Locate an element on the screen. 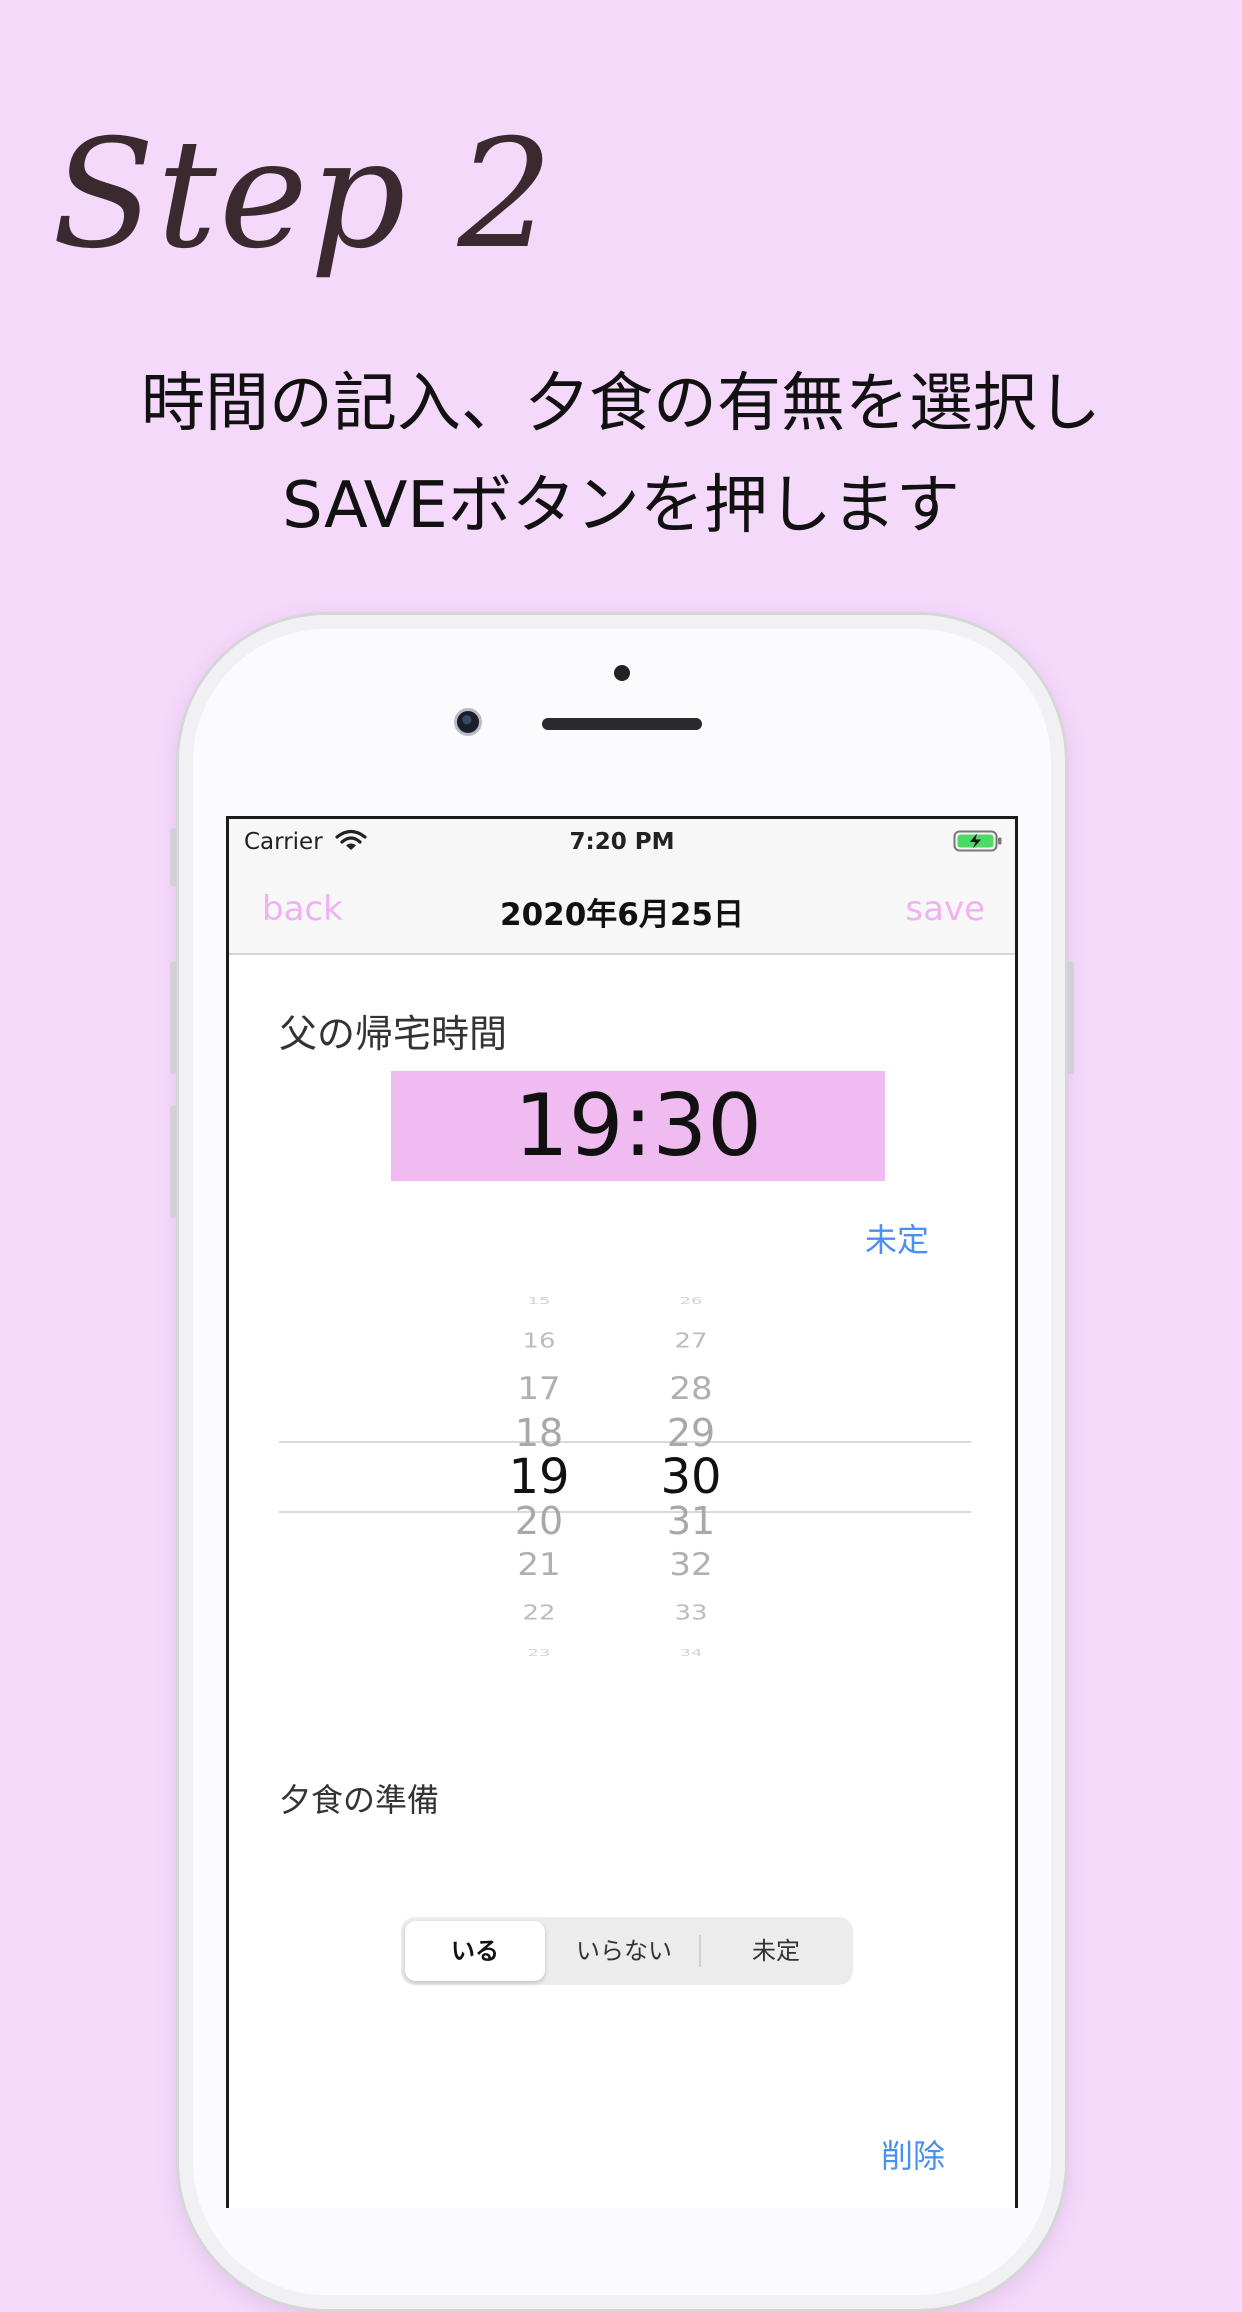 The width and height of the screenshot is (1242, 2312). time-undecided-button: 未定 is located at coordinates (897, 1238).